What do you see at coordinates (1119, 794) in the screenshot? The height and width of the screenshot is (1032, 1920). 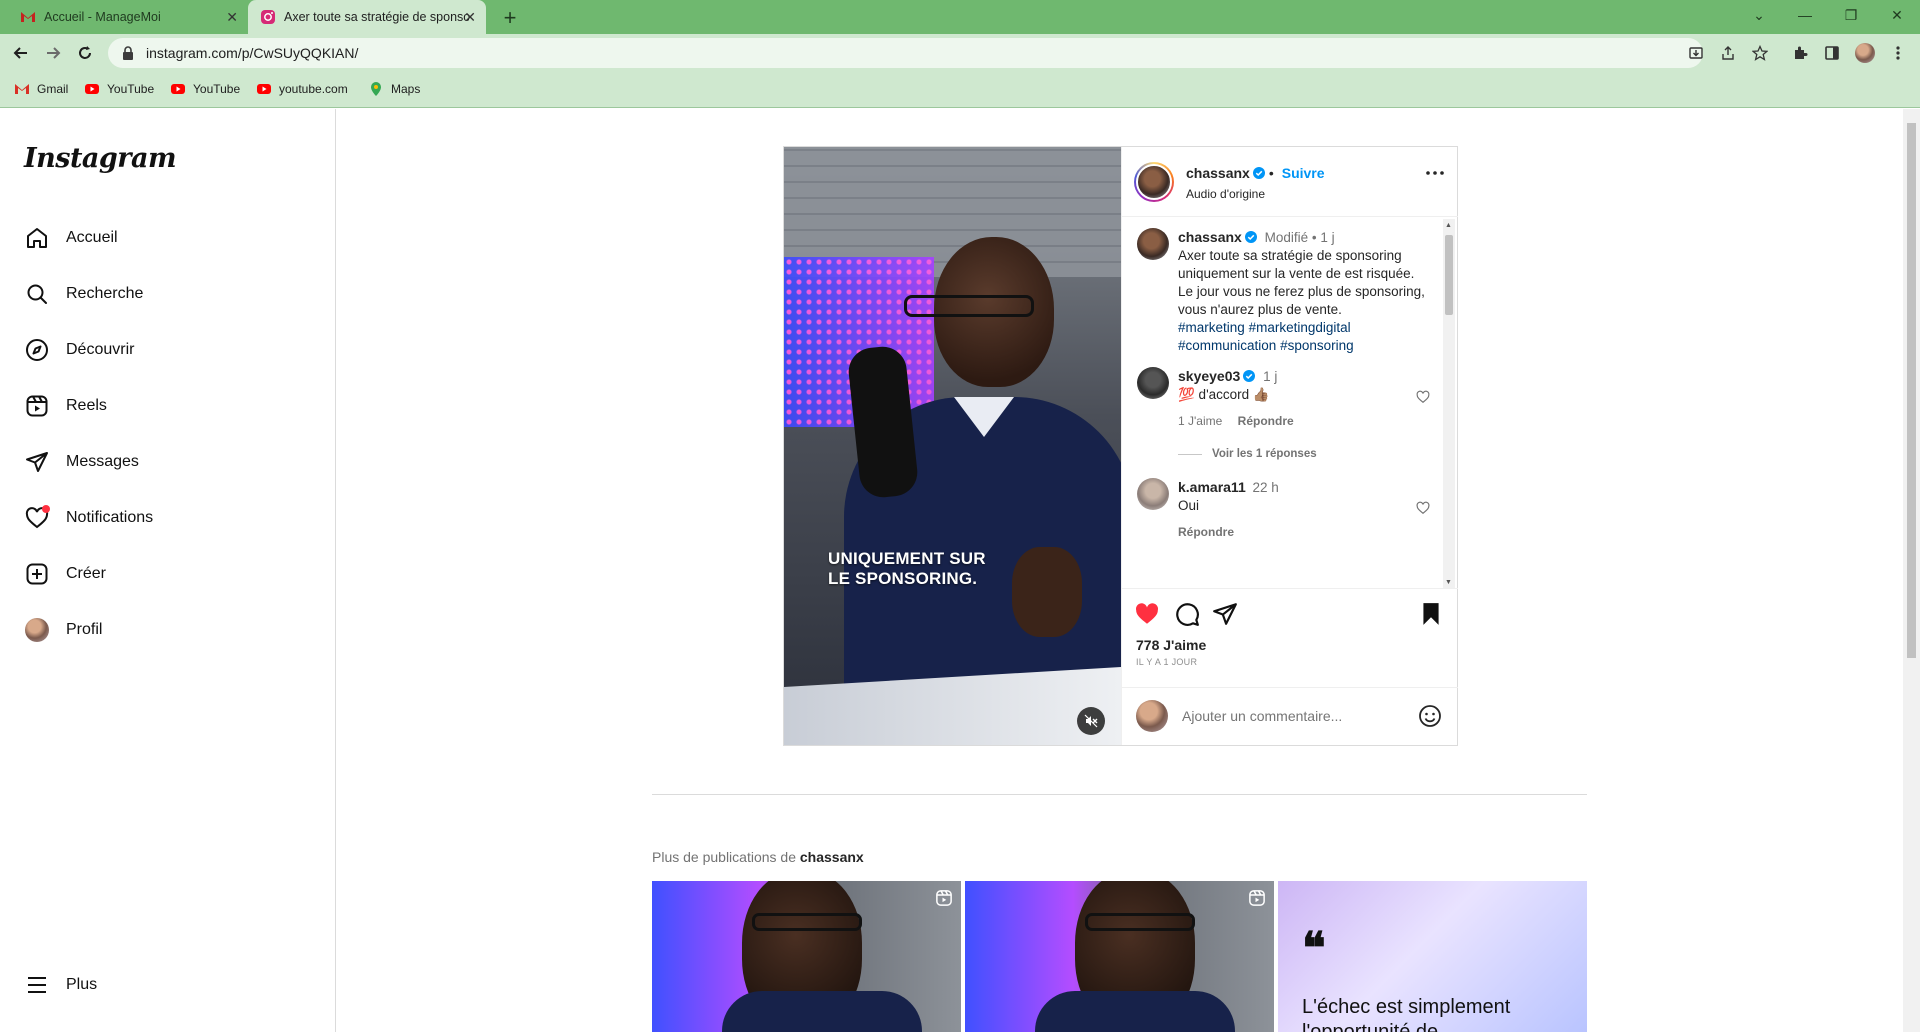 I see `section-divider` at bounding box center [1119, 794].